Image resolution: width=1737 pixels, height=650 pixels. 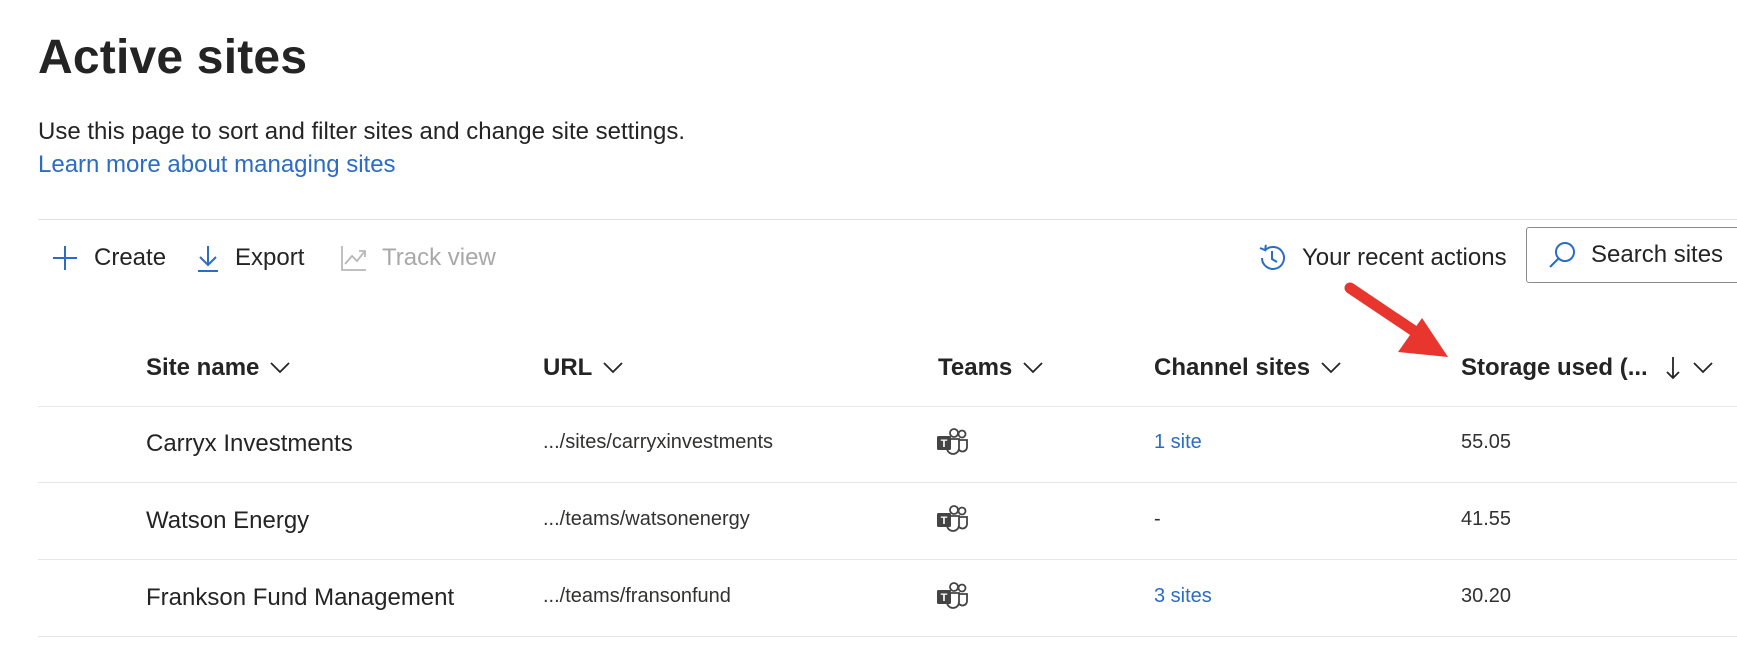 I want to click on track-view-button: Track view, so click(x=418, y=258).